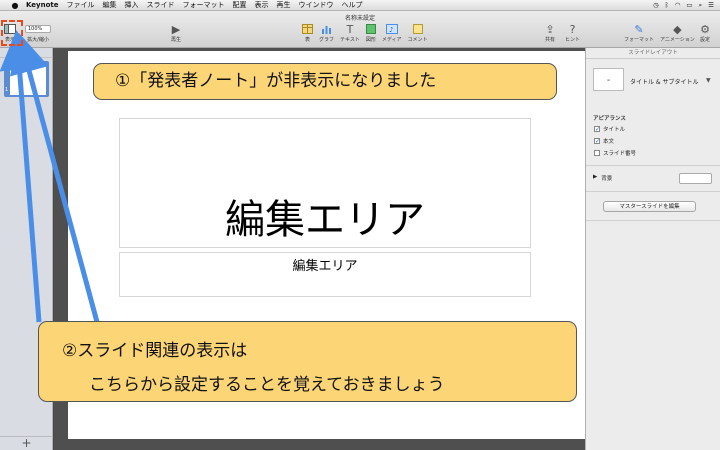 The image size is (720, 450). Describe the element at coordinates (608, 79) in the screenshot. I see `layout-thumbnail: ▬` at that location.